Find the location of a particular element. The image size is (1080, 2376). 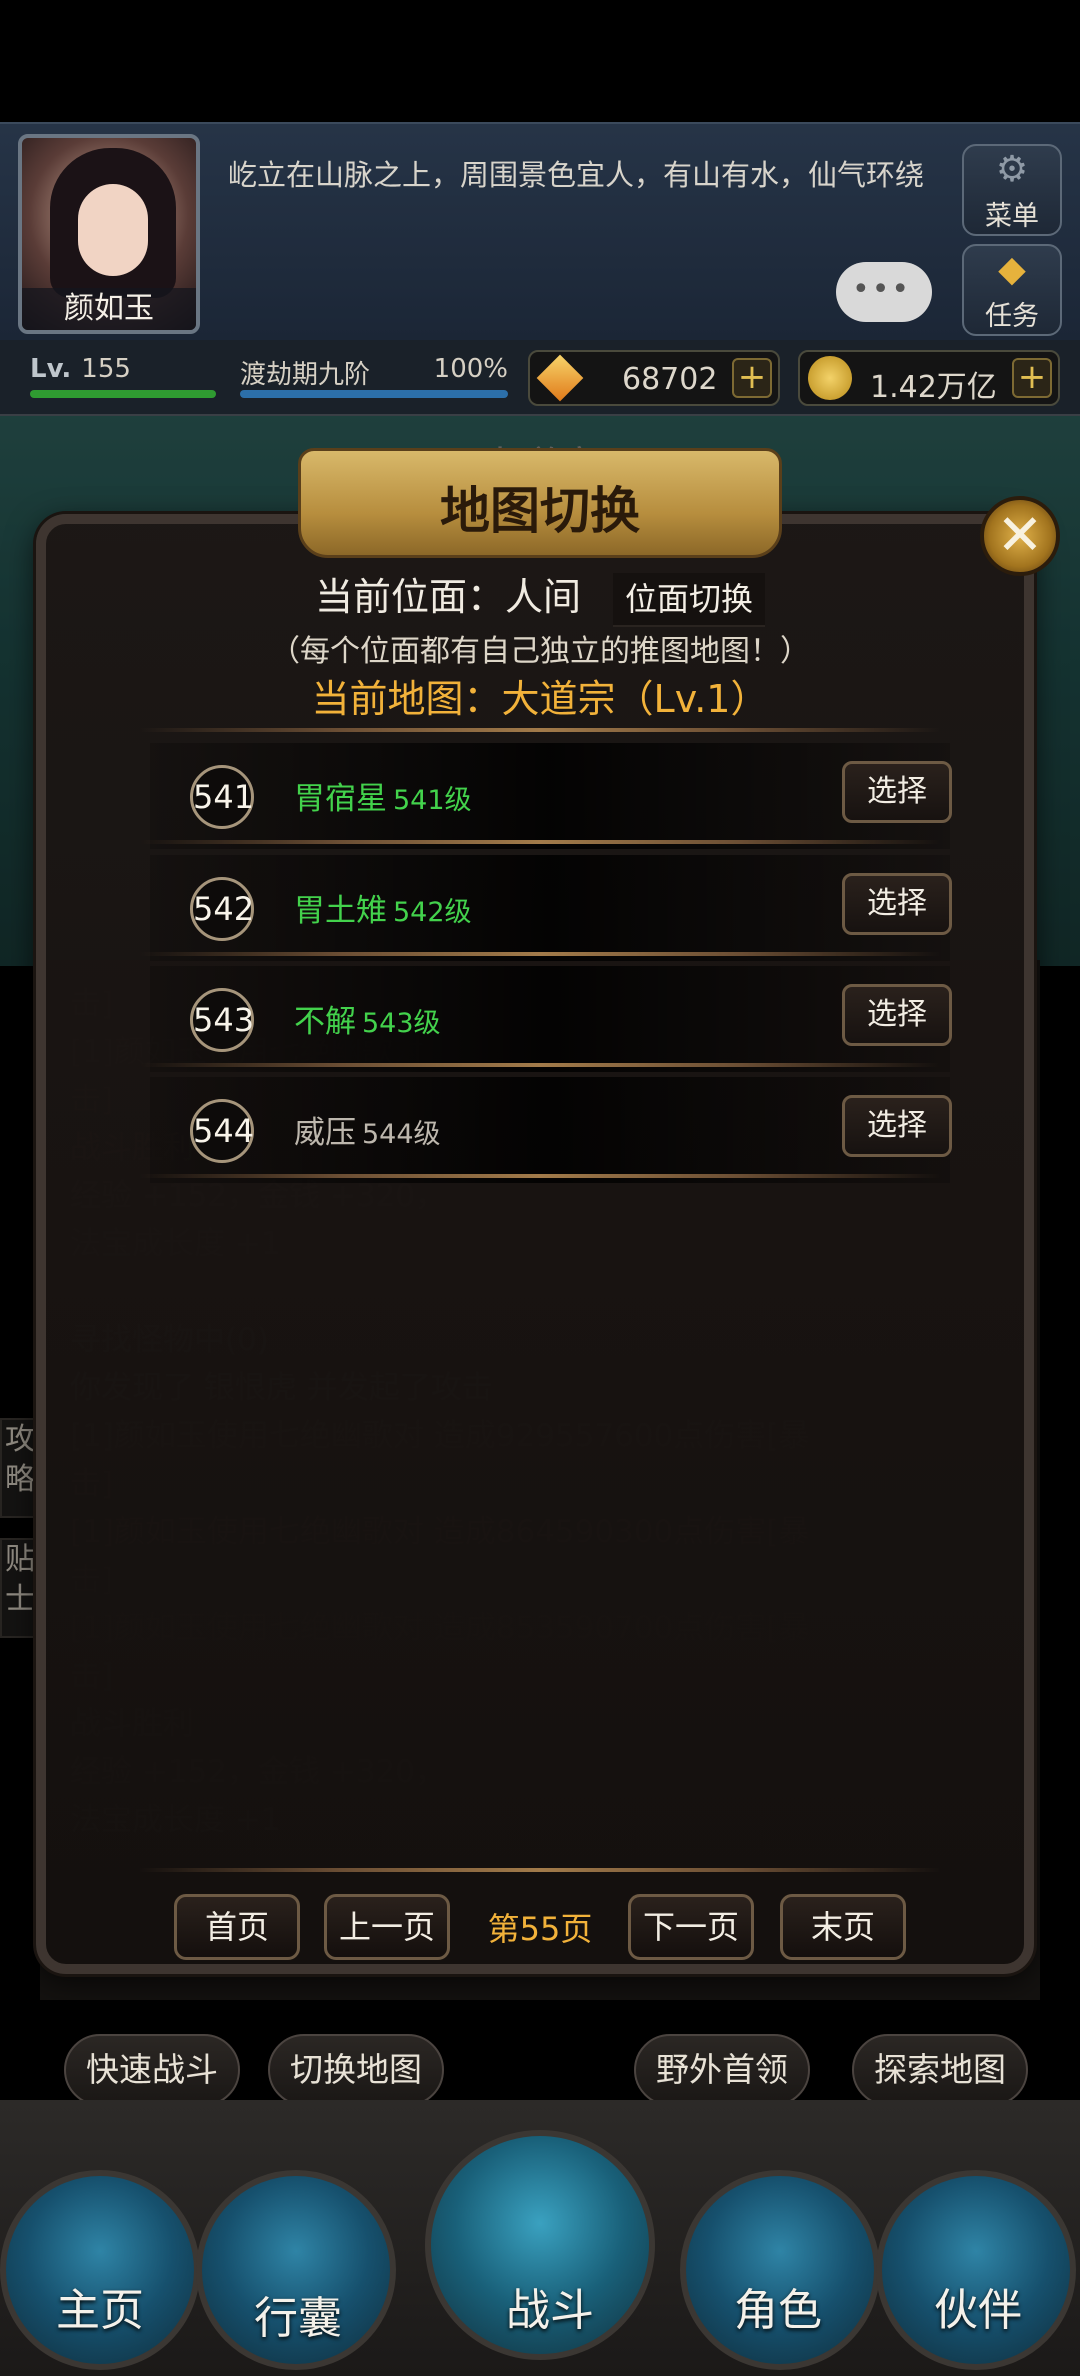

menu-label: 菜单 is located at coordinates (1012, 216).